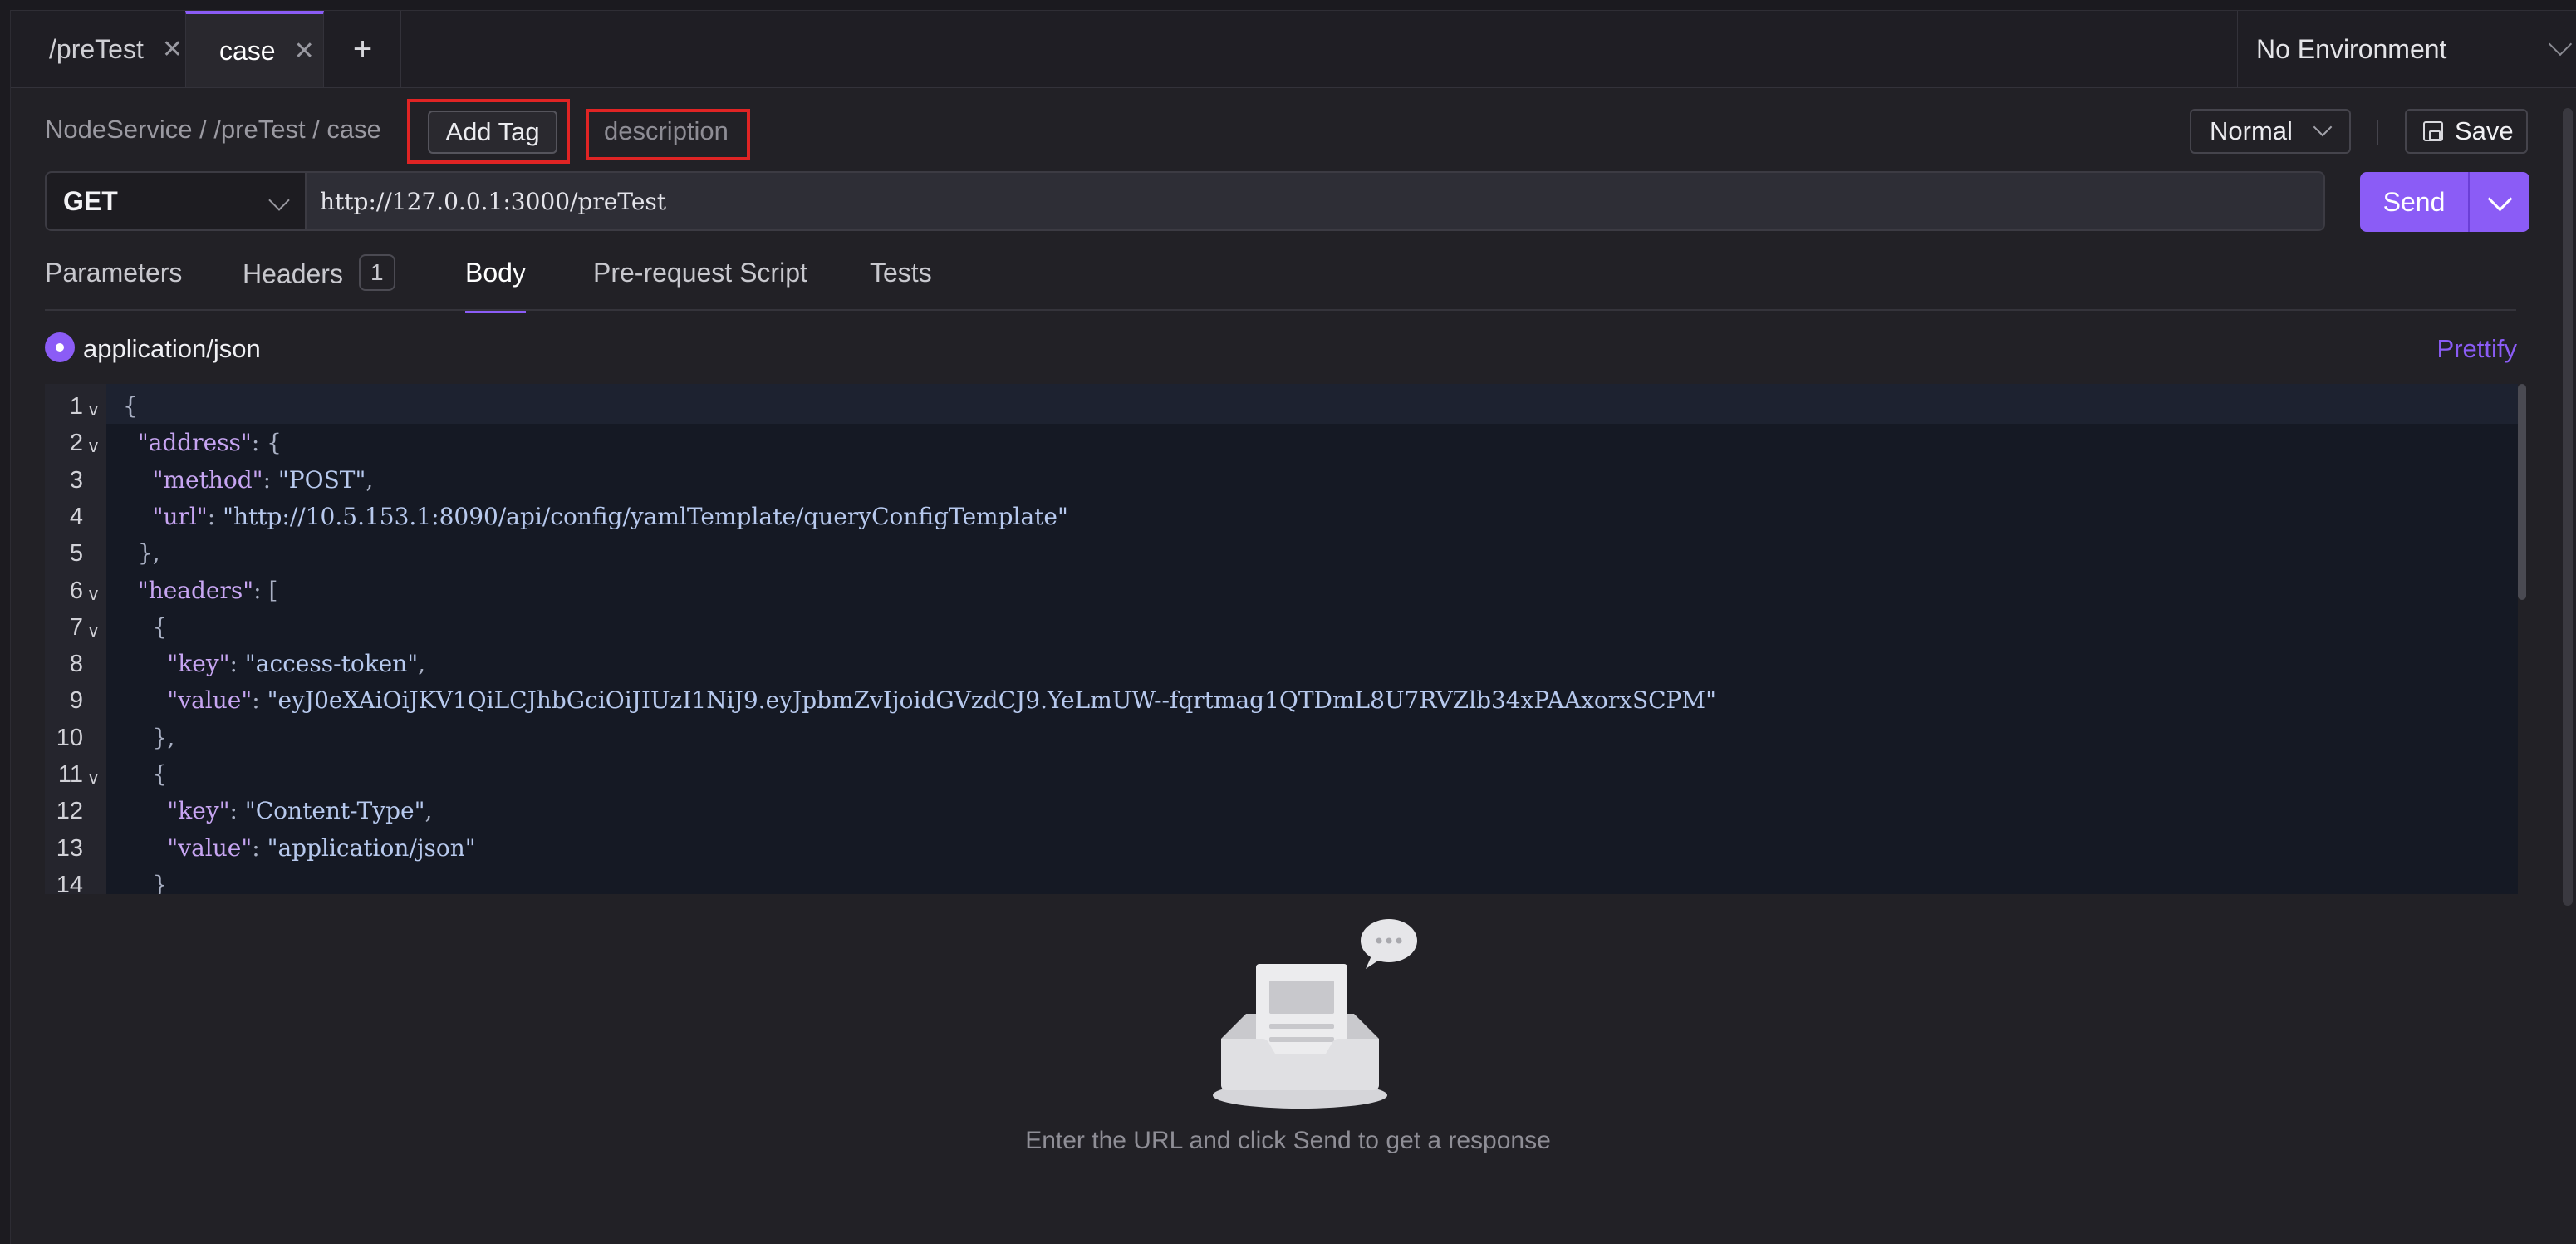 This screenshot has width=2576, height=1244. What do you see at coordinates (96, 48) in the screenshot?
I see `tab-label: /preTest` at bounding box center [96, 48].